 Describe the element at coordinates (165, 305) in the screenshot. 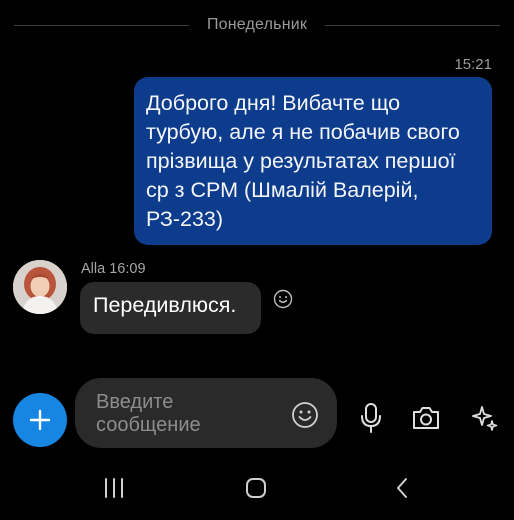

I see `incoming-message-text: Передивлюся.` at that location.